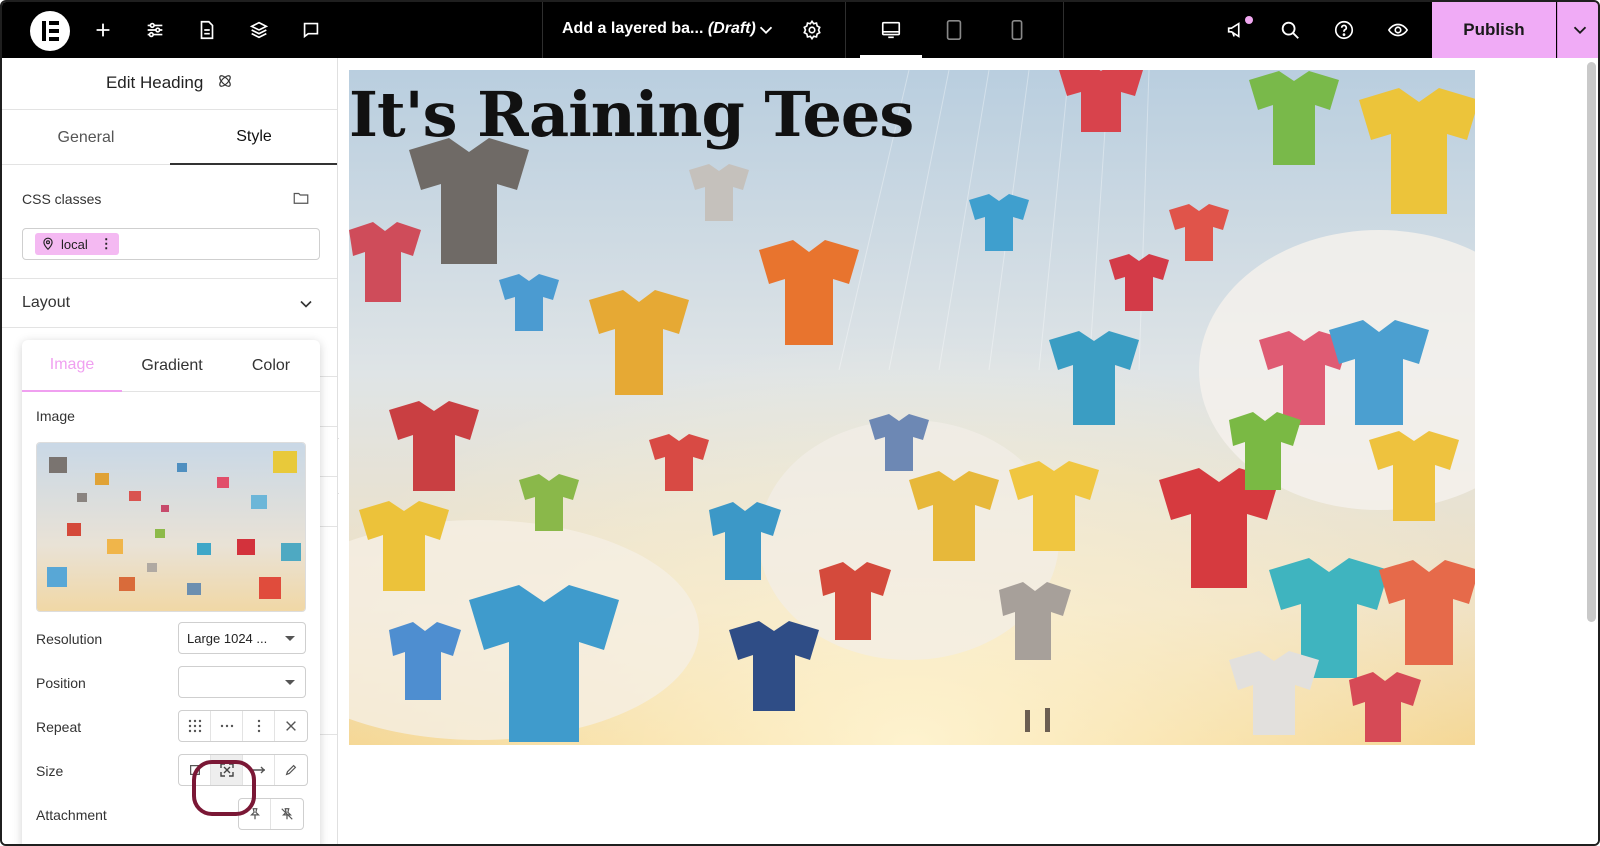  Describe the element at coordinates (74, 244) in the screenshot. I see `class-chip-label: local` at that location.